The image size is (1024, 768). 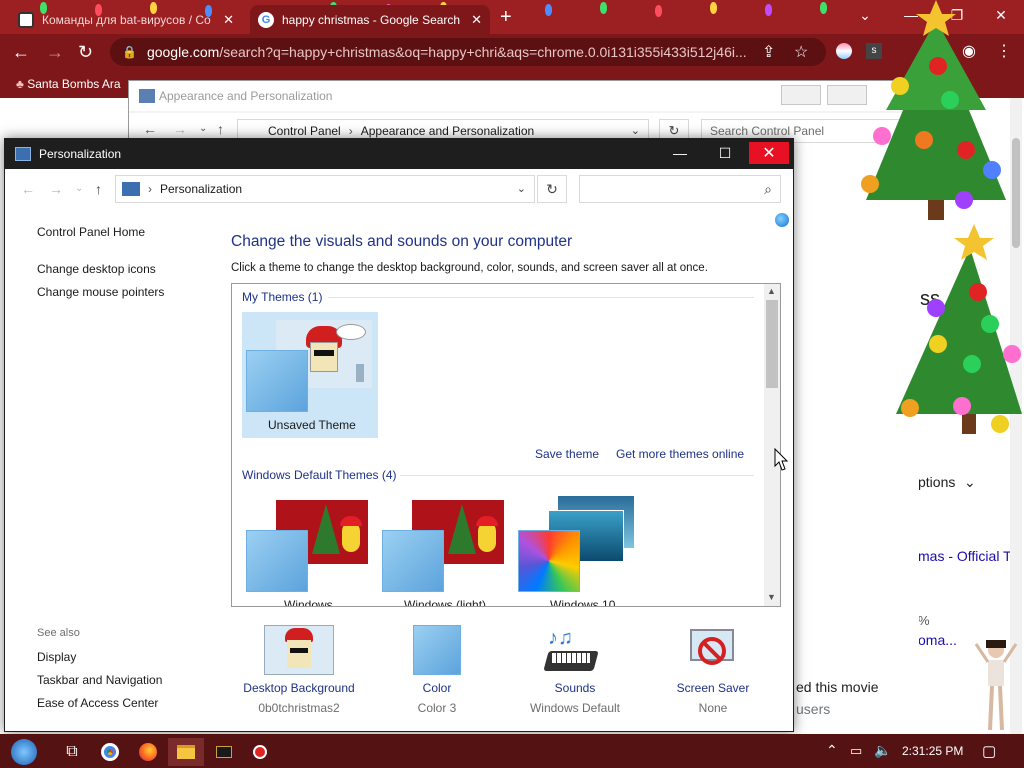 What do you see at coordinates (769, 153) in the screenshot?
I see `close-button: ✕` at bounding box center [769, 153].